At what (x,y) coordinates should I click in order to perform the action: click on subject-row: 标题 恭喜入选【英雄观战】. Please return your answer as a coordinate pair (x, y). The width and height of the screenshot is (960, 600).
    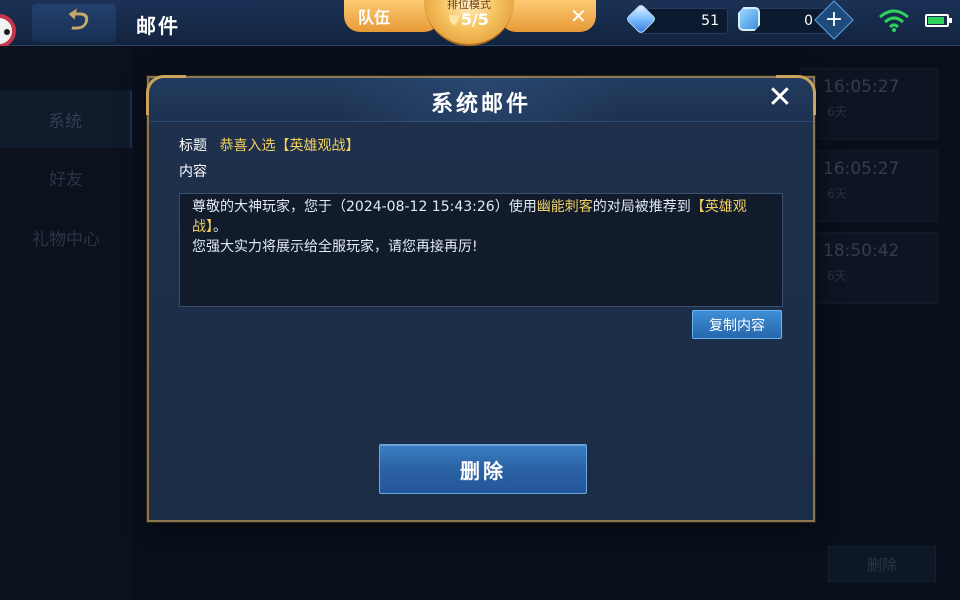
    Looking at the image, I should click on (269, 145).